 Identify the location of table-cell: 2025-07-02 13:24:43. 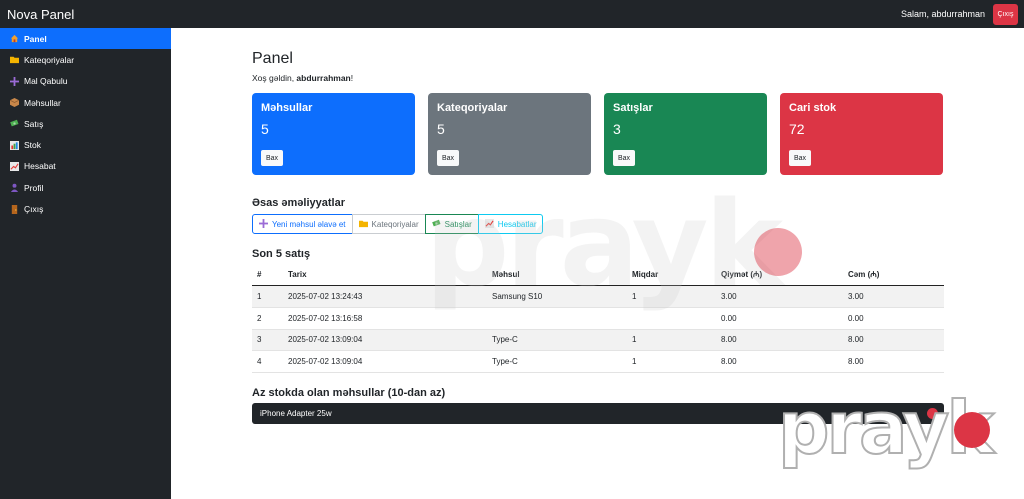
(325, 296).